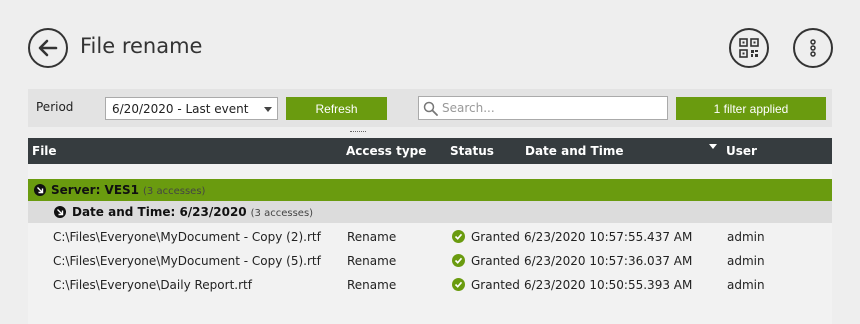 The image size is (860, 324). I want to click on chevron-down-icon, so click(268, 109).